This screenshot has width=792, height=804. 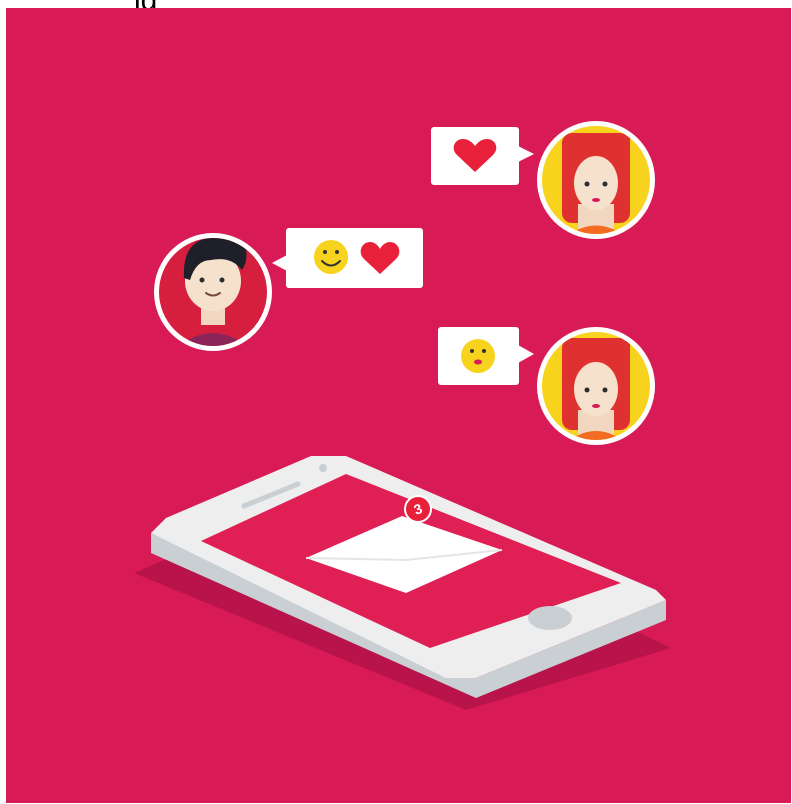 I want to click on message-bubble-boy, so click(x=347, y=258).